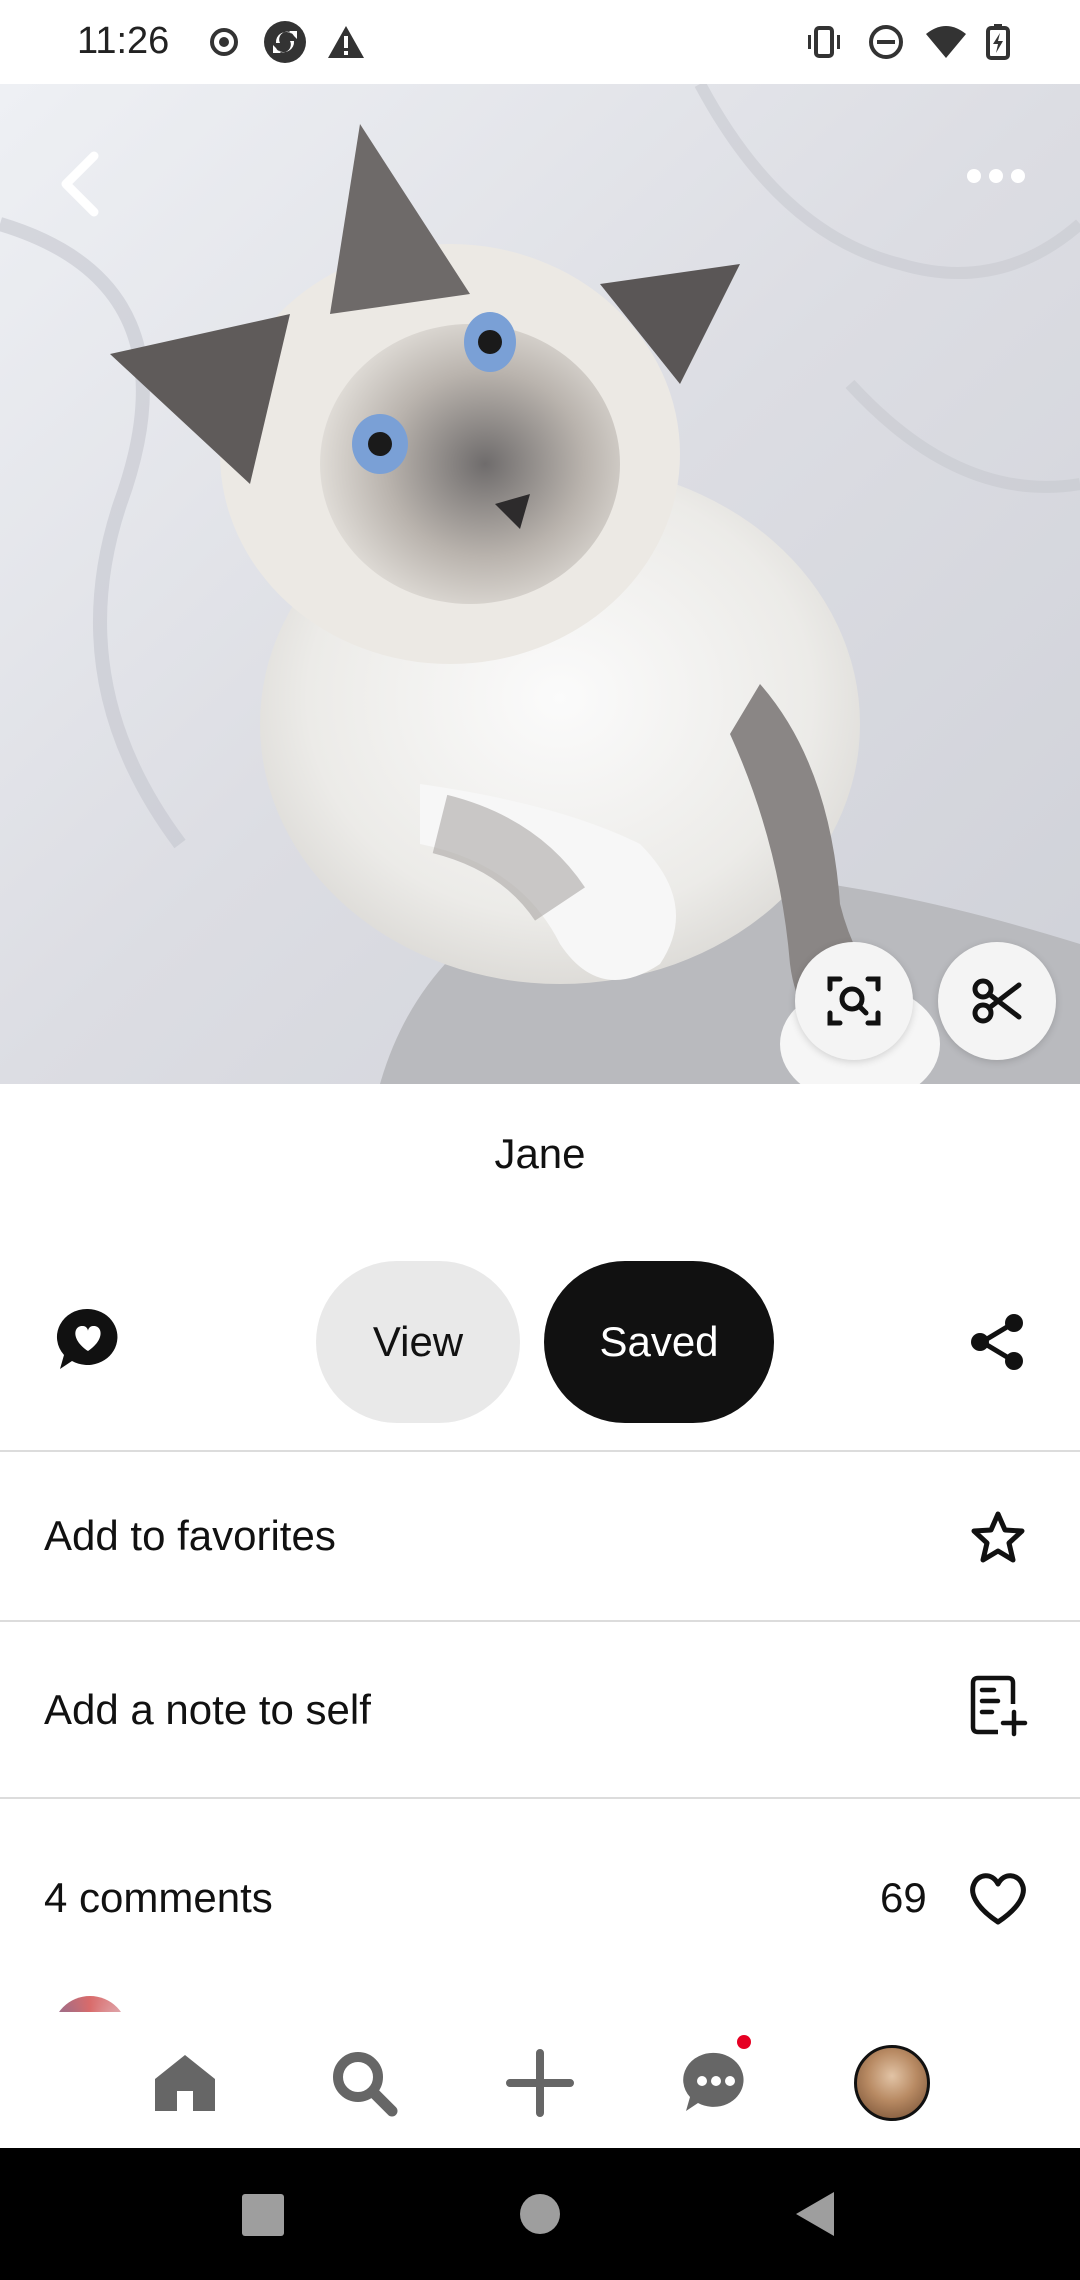  Describe the element at coordinates (418, 1342) in the screenshot. I see `view-button: View` at that location.